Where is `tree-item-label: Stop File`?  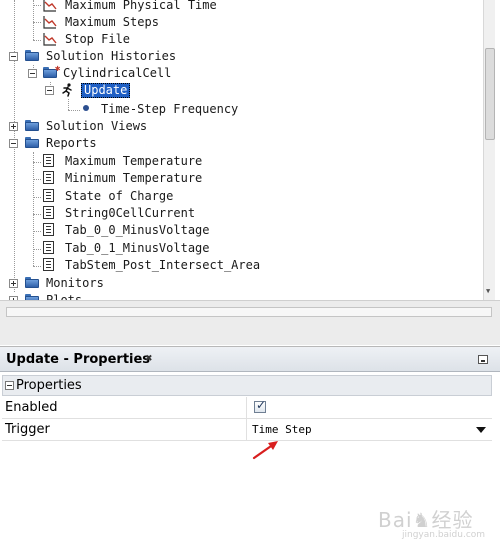 tree-item-label: Stop File is located at coordinates (98, 39).